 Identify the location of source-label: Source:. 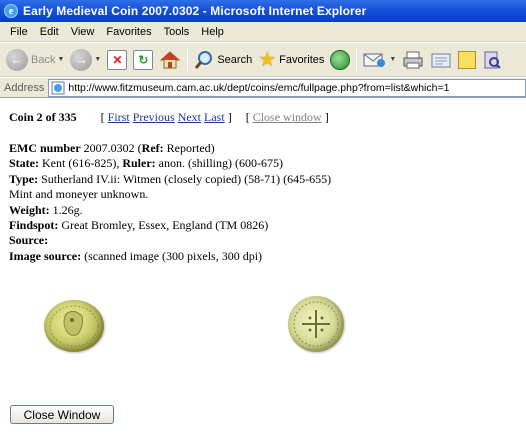
(29, 240).